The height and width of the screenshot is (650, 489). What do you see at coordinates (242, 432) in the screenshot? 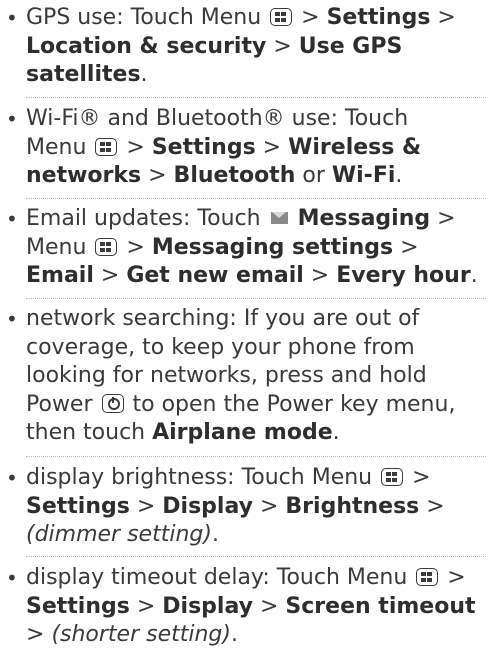
I see `bold-term: Airplane mode` at bounding box center [242, 432].